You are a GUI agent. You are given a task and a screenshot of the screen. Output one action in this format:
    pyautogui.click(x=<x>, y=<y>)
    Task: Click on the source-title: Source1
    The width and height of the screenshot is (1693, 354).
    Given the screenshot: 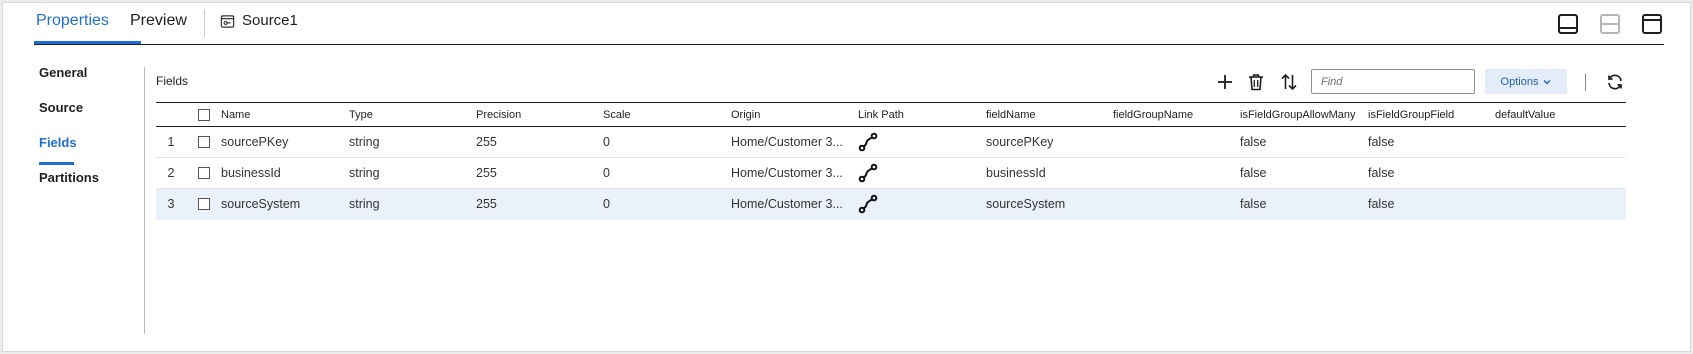 What is the action you would take?
    pyautogui.click(x=259, y=21)
    